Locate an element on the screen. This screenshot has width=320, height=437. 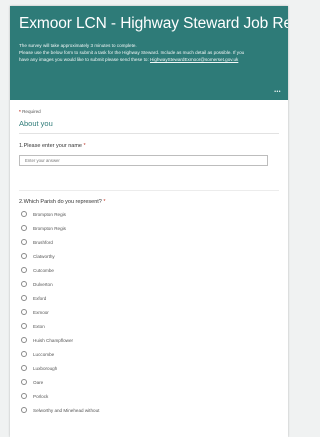
section-title: About you is located at coordinates (149, 126).